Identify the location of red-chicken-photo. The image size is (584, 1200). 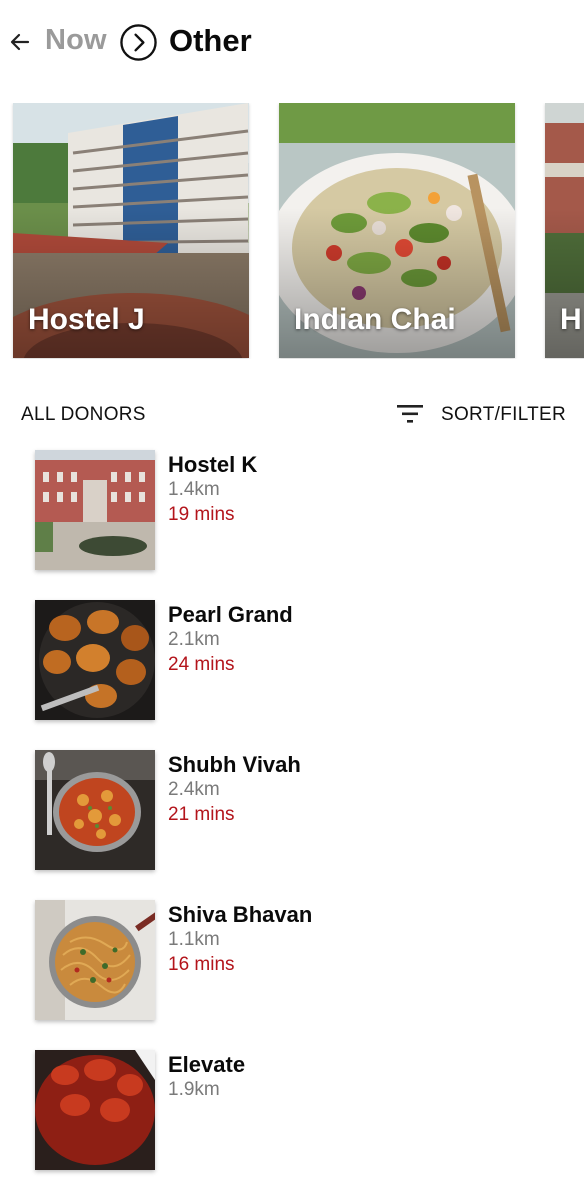
(95, 1110).